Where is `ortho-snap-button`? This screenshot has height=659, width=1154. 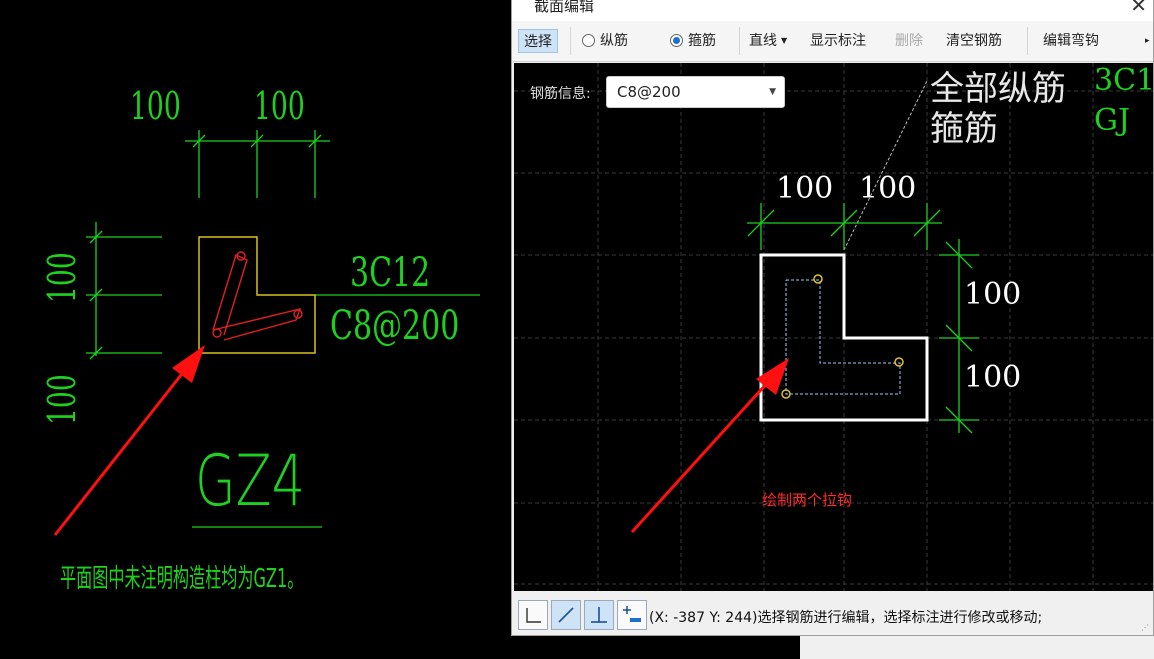 ortho-snap-button is located at coordinates (533, 615).